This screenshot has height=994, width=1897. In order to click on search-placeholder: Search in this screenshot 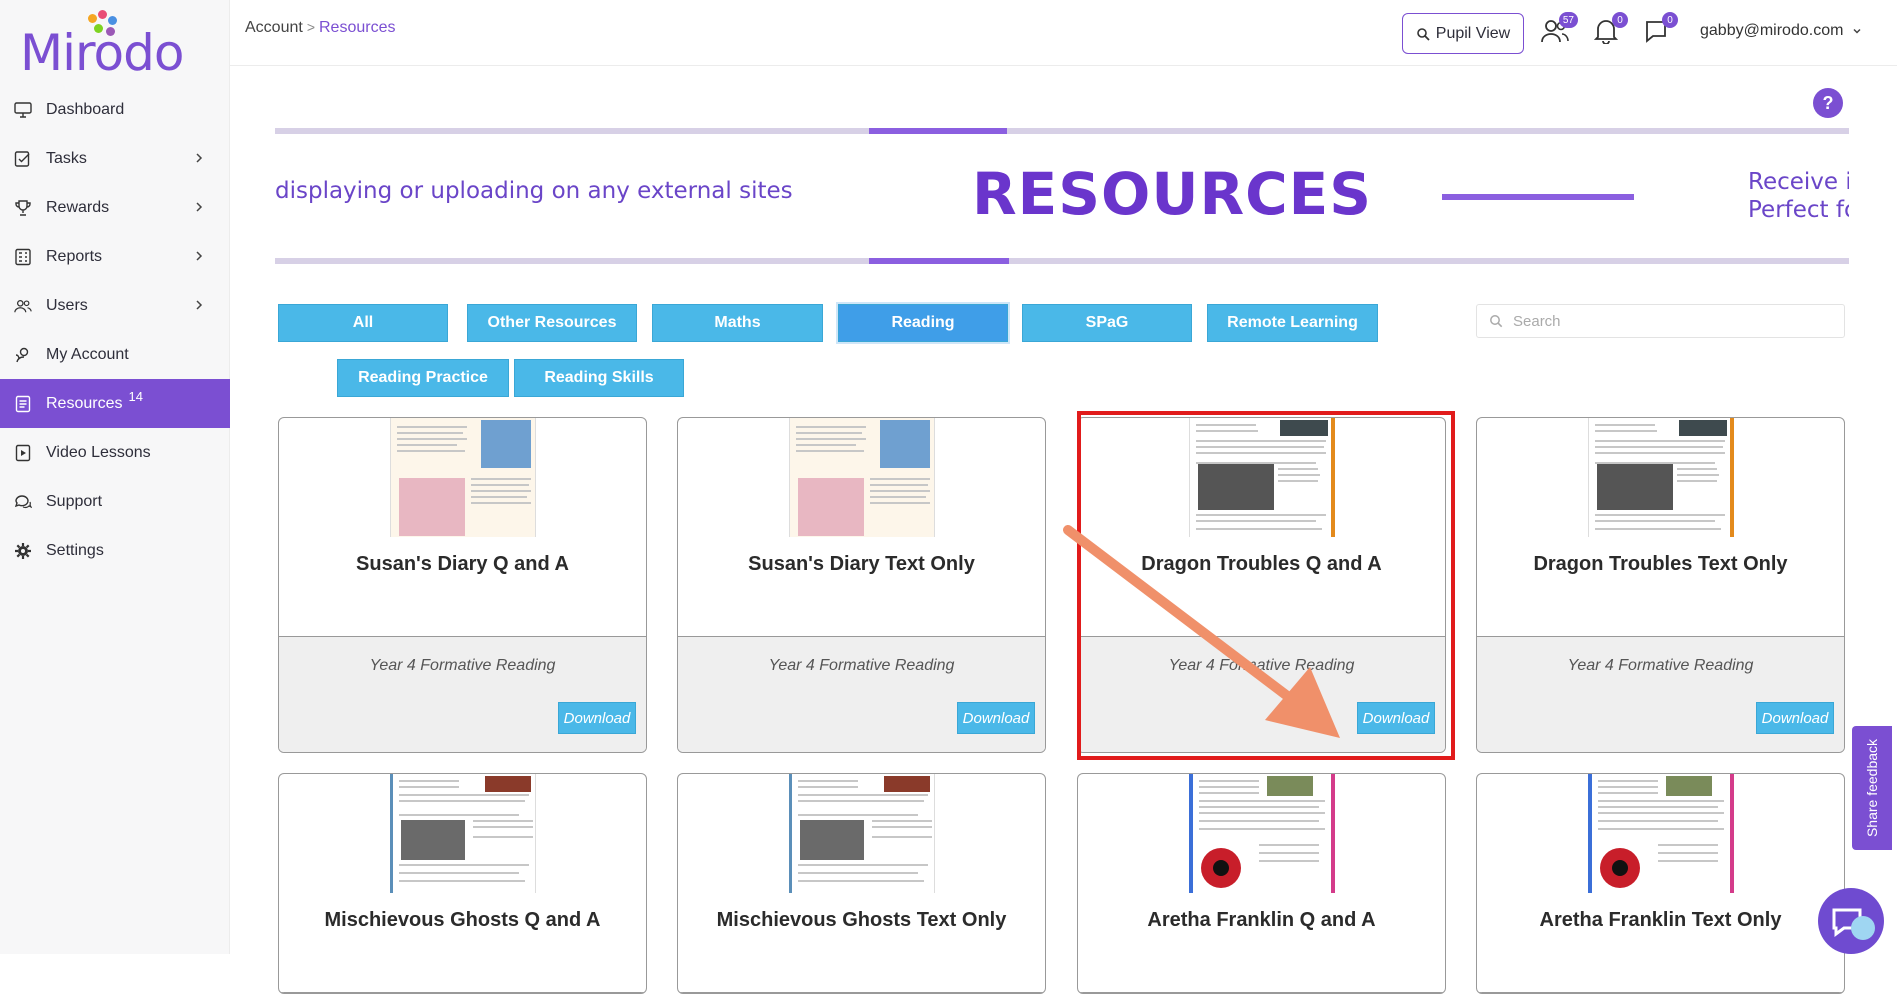, I will do `click(1537, 321)`.